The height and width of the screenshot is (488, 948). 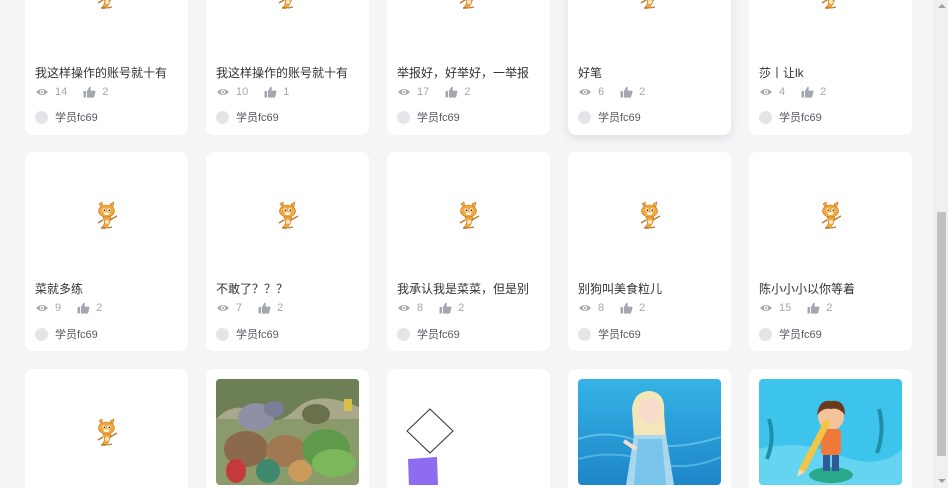 I want to click on project-card: 我这样操作的账号就十有 10 1 学员fc69, so click(x=287, y=67).